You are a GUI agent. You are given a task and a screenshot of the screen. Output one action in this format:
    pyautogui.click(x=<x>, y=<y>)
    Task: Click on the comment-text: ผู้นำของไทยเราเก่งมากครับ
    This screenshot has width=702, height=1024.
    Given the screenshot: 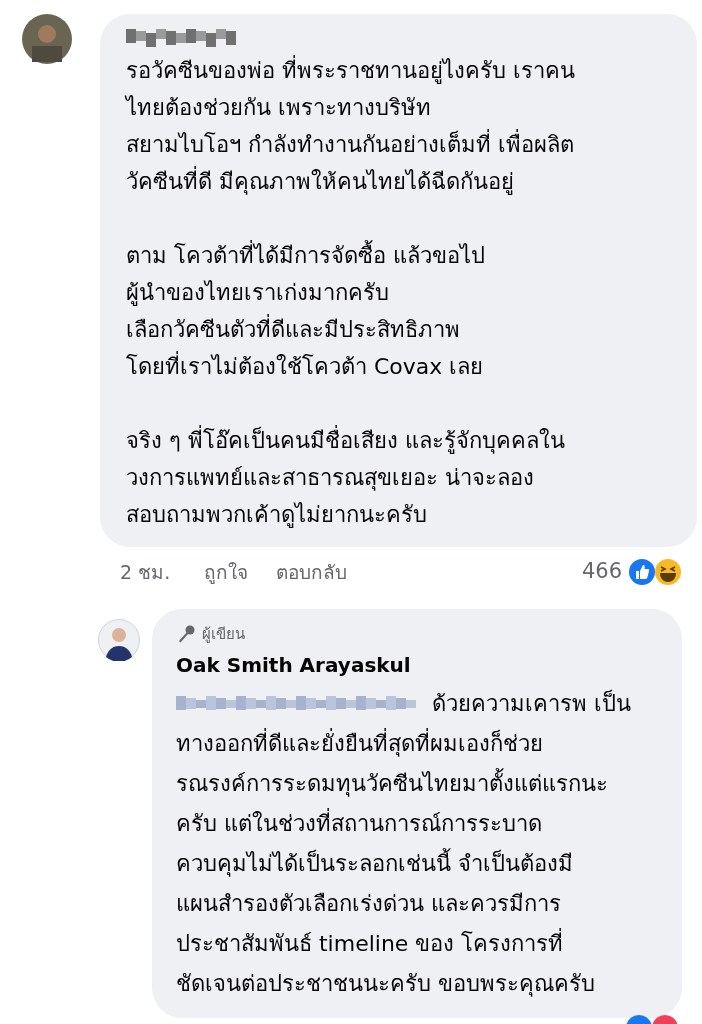 What is the action you would take?
    pyautogui.click(x=258, y=293)
    